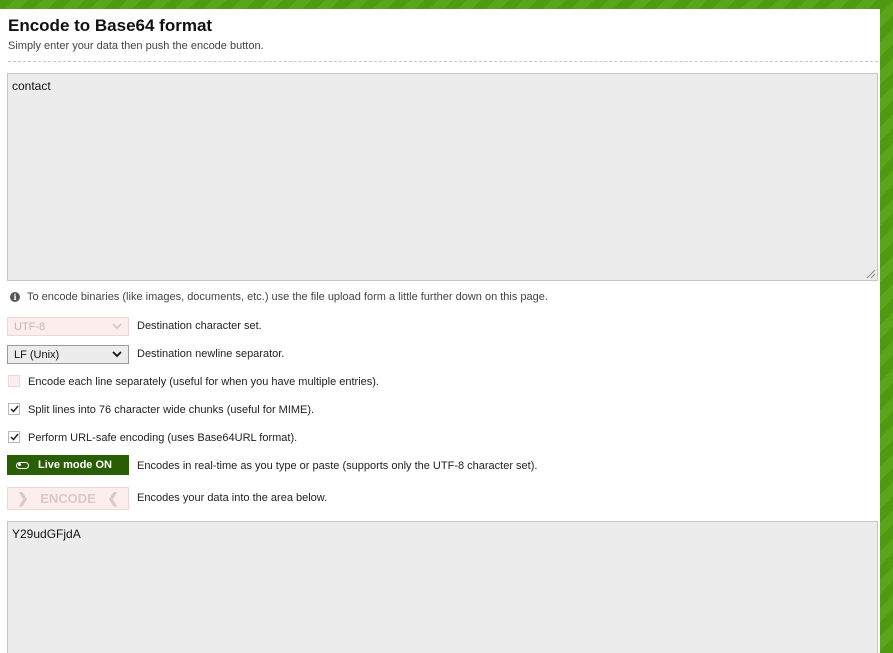 The width and height of the screenshot is (893, 653). What do you see at coordinates (232, 498) in the screenshot?
I see `encode-description: Encodes your data into the area below.` at bounding box center [232, 498].